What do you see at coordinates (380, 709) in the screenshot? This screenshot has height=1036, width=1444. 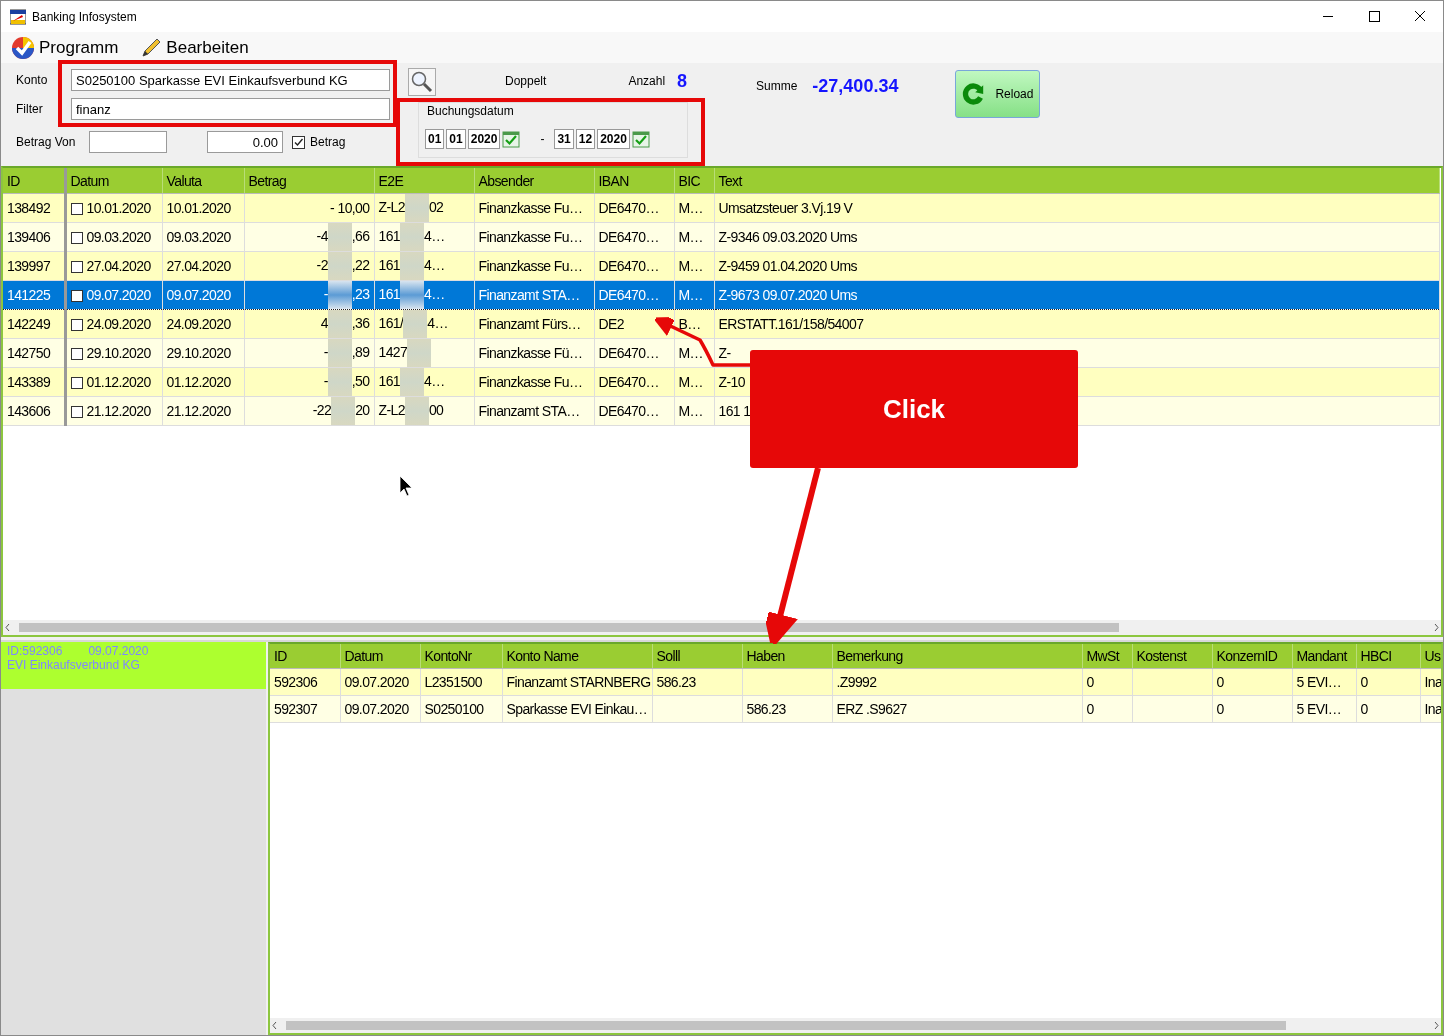 I see `table-cell: 09.07.2020` at bounding box center [380, 709].